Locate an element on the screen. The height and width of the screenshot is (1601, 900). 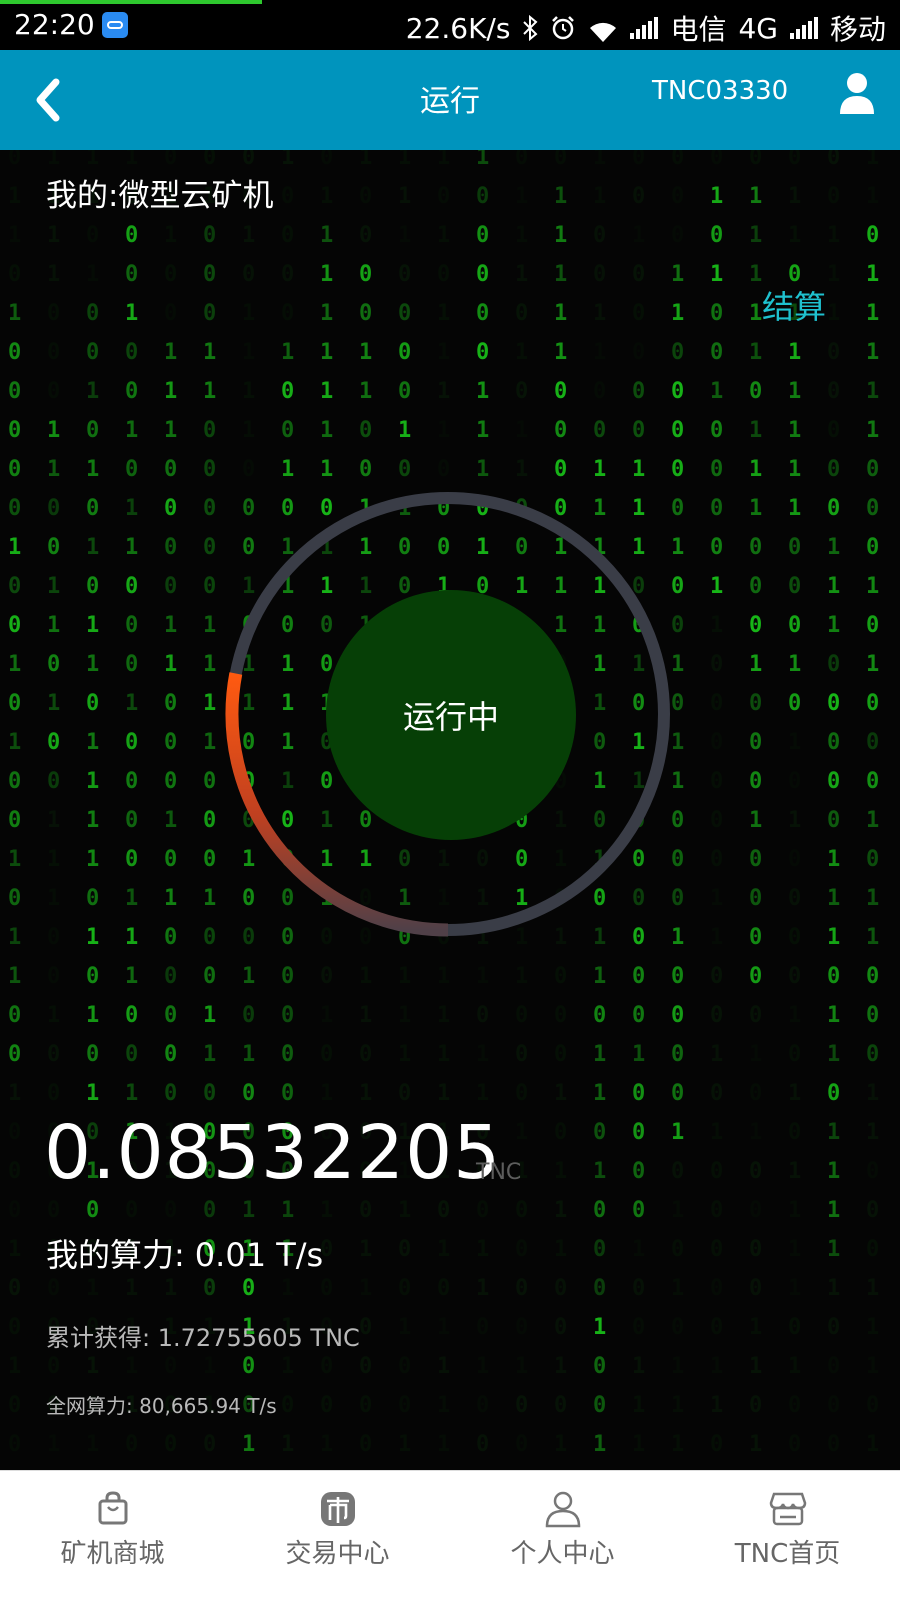
running-status-button: 运行中 is located at coordinates (451, 715).